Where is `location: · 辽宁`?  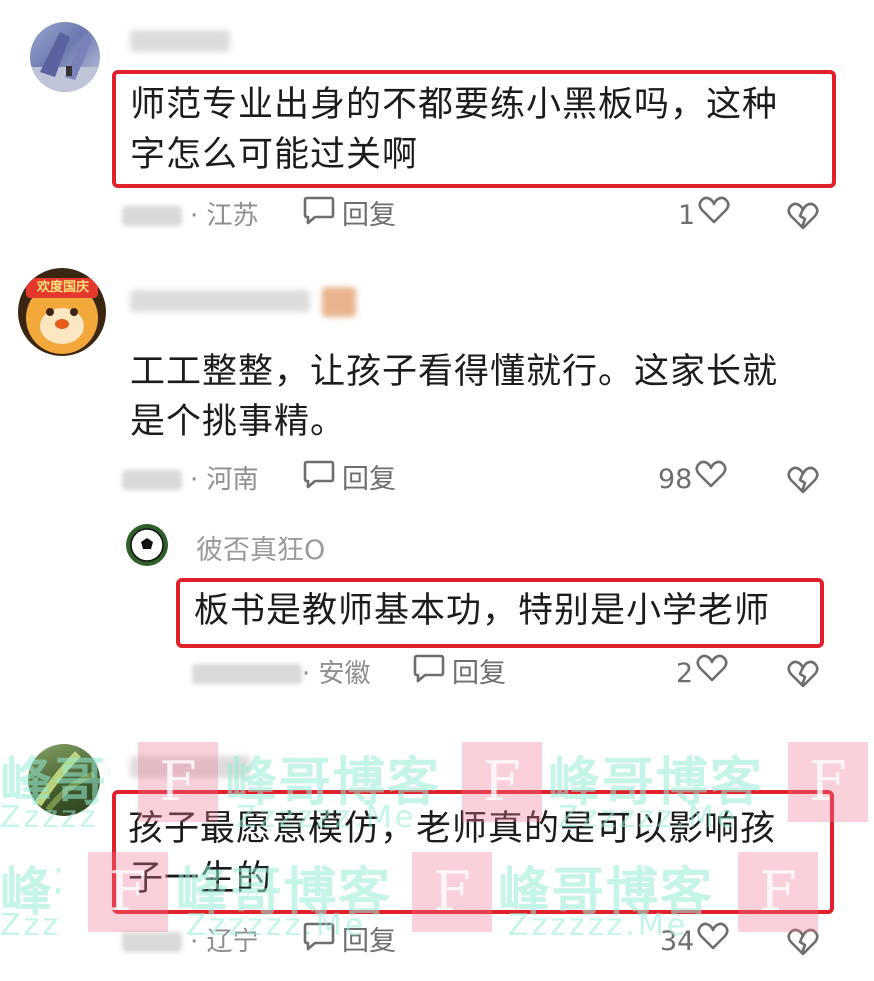 location: · 辽宁 is located at coordinates (224, 942).